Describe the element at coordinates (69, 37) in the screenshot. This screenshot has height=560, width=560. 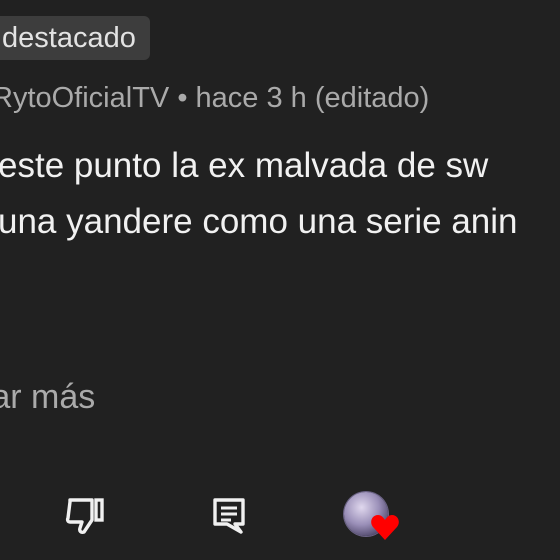
I see `pinned-label: destacado` at that location.